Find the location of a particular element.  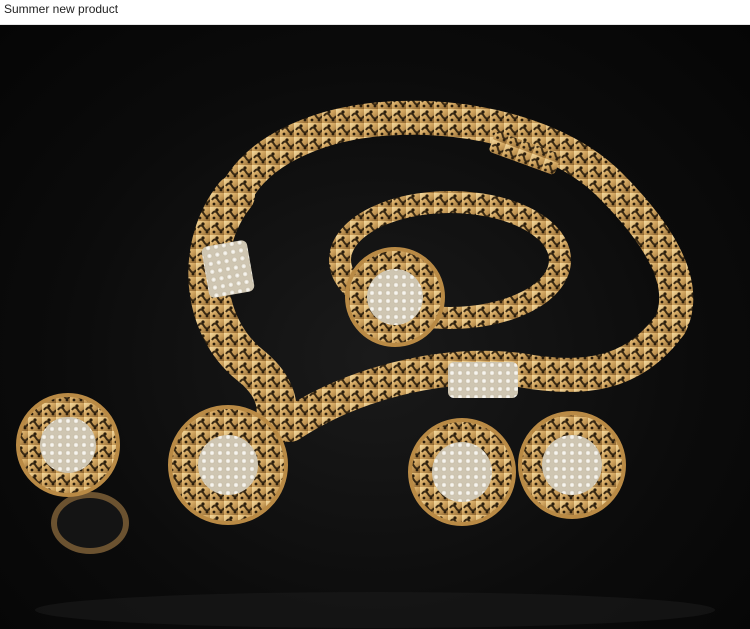

earring-left is located at coordinates (462, 472).